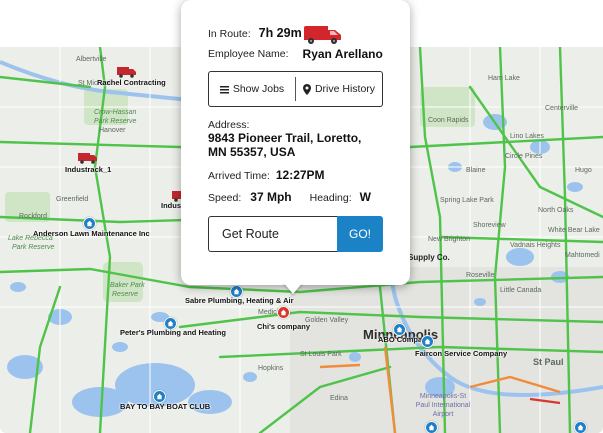  What do you see at coordinates (449, 239) in the screenshot?
I see `place-new-brighton: New Brighton` at bounding box center [449, 239].